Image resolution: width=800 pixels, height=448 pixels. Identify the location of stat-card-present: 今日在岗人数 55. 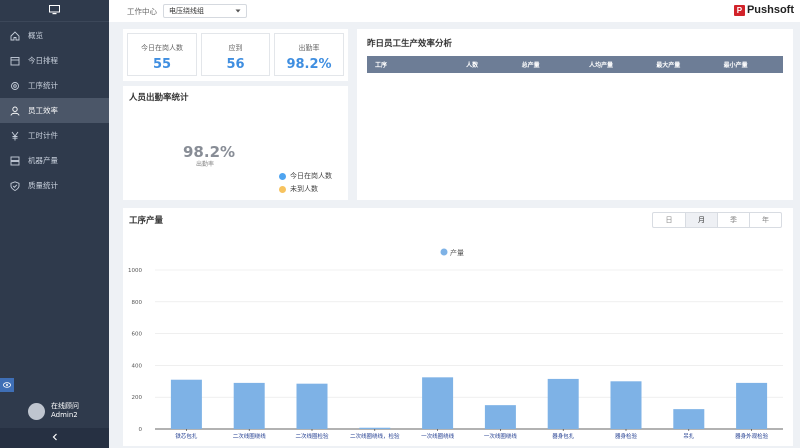
(162, 54).